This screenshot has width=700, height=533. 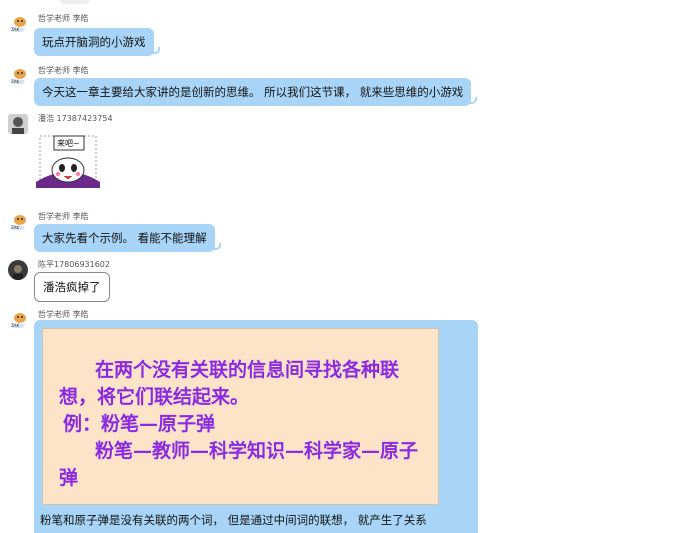 What do you see at coordinates (154, 397) in the screenshot?
I see `card-line: 想，将它们联结起来。` at bounding box center [154, 397].